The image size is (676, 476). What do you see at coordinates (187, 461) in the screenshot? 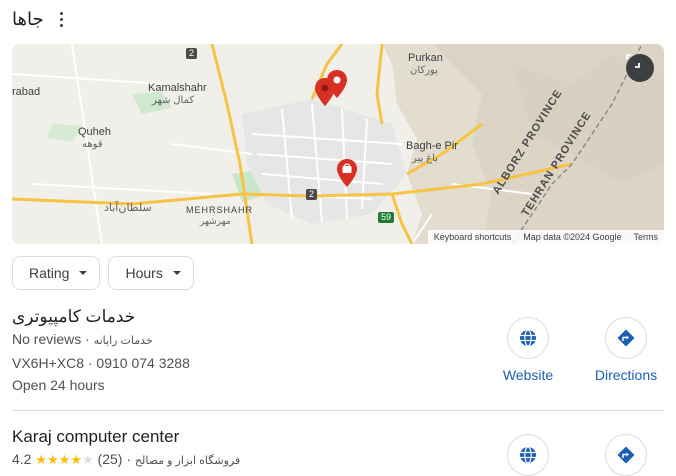
I see `listing-category: فروشگاه ابزار و مصالح` at bounding box center [187, 461].